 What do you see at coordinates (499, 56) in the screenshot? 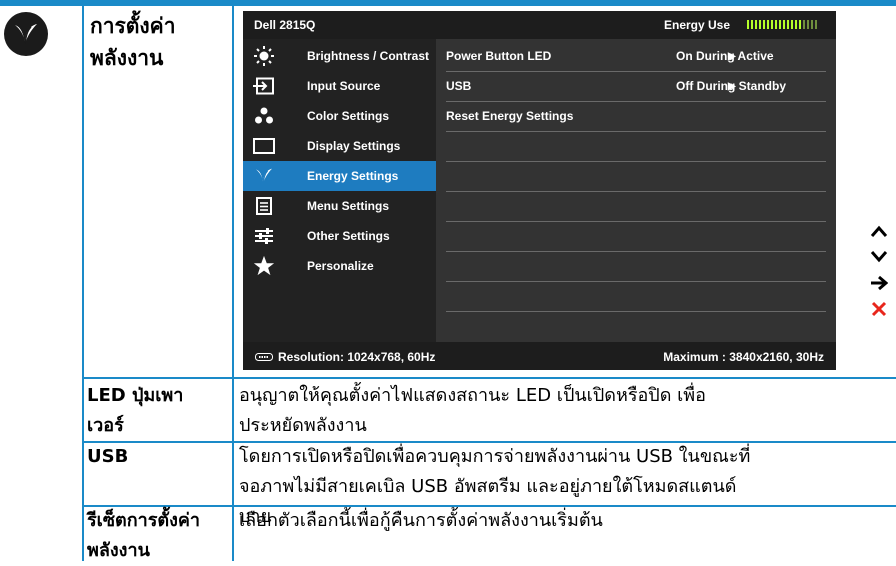
I see `osd-row-label: Power Button LED` at bounding box center [499, 56].